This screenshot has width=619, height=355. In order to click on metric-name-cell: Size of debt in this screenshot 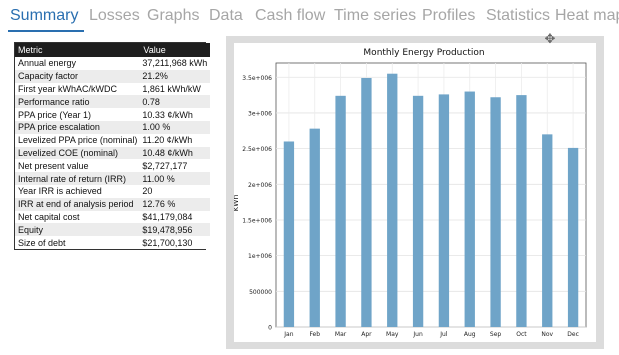, I will do `click(78, 242)`.